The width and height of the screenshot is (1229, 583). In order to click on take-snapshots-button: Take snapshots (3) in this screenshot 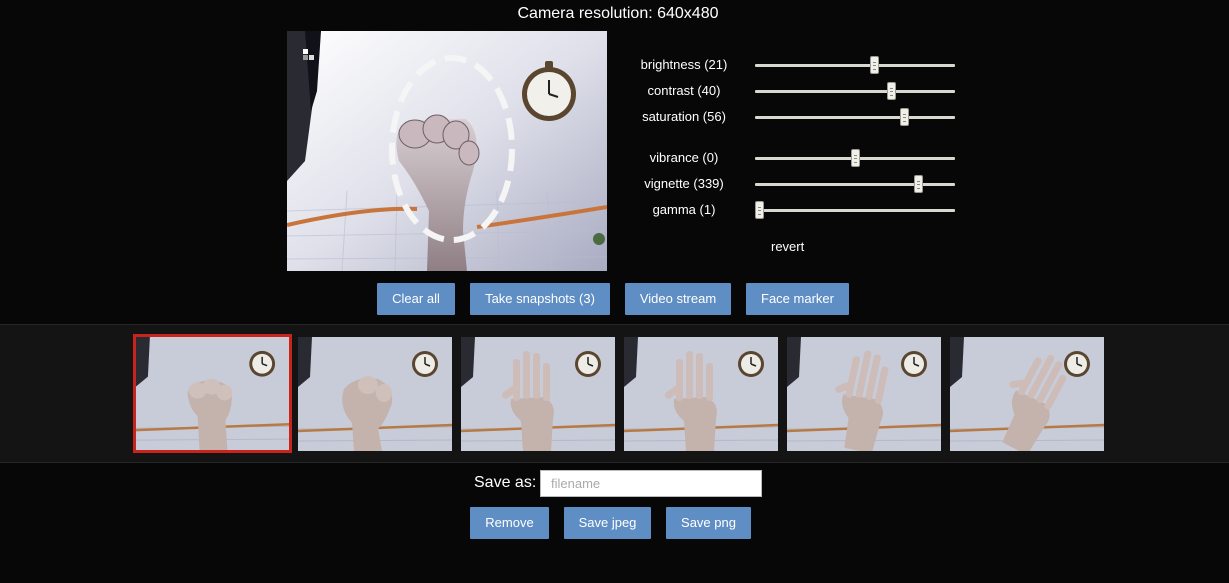, I will do `click(540, 299)`.